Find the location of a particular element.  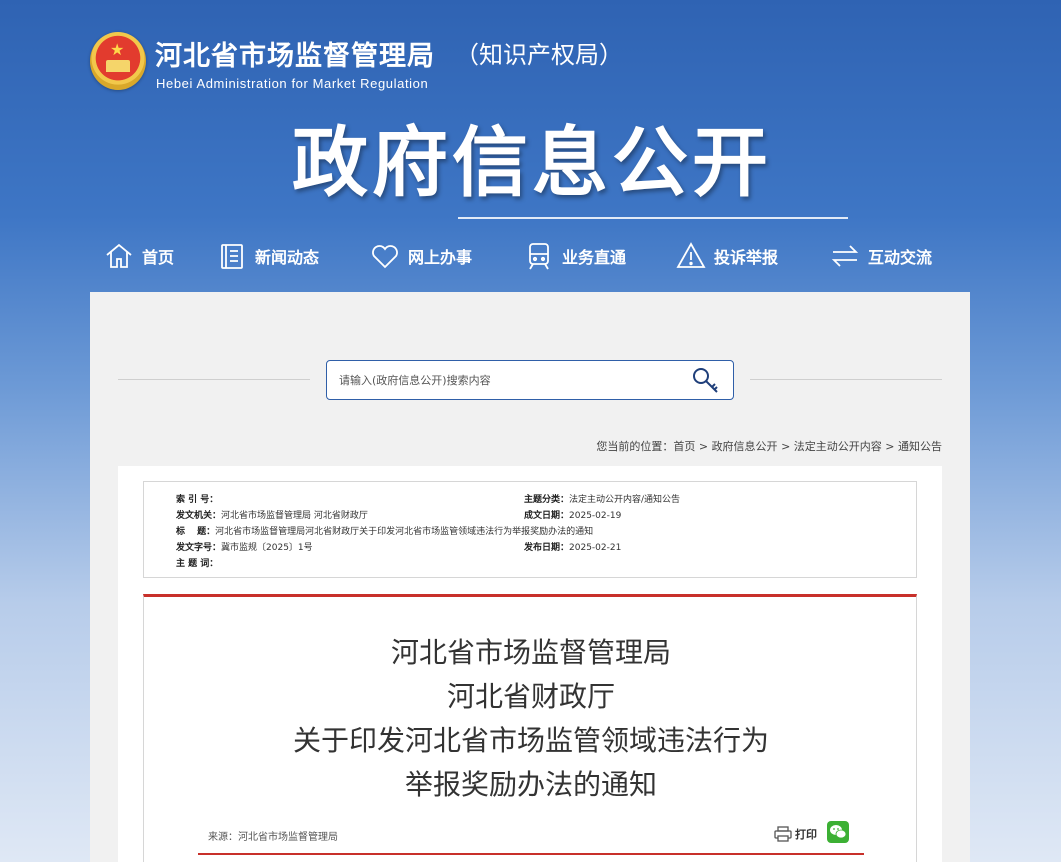

meta-index: 索 引 号： is located at coordinates (197, 498).